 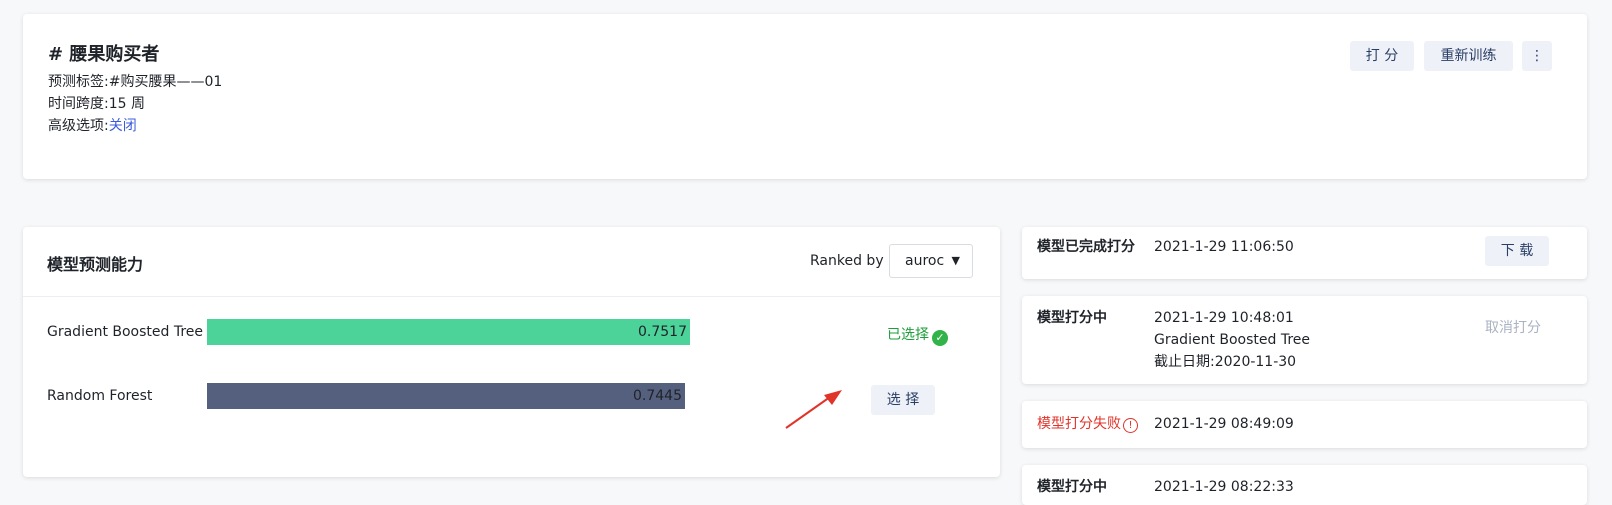 What do you see at coordinates (1304, 485) in the screenshot?
I see `status-card-scoring-2: 模型打分中 2021-1-29 08:22:33` at bounding box center [1304, 485].